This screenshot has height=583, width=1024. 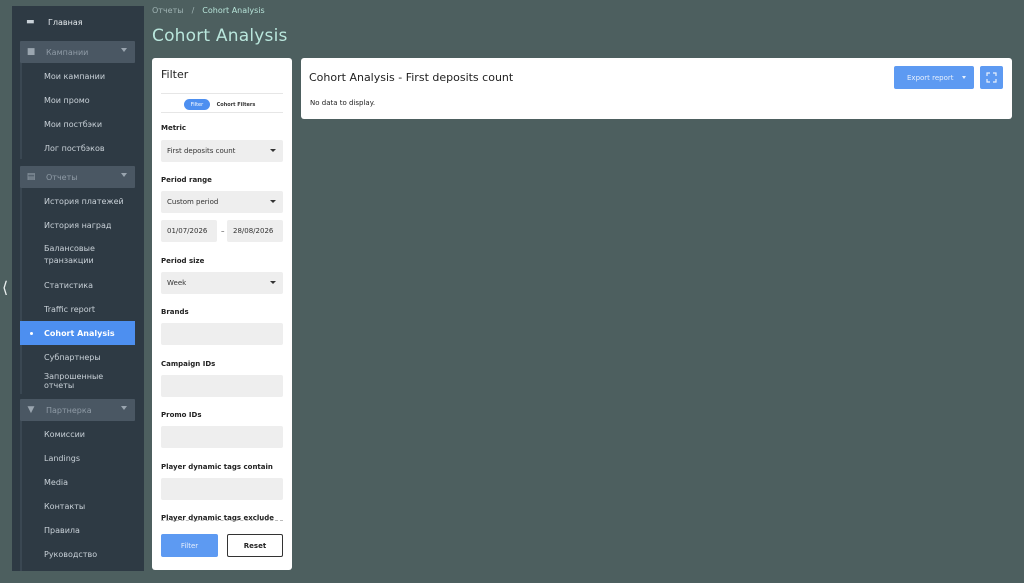 I want to click on sidebar-item-label: Cohort Analysis, so click(x=79, y=333).